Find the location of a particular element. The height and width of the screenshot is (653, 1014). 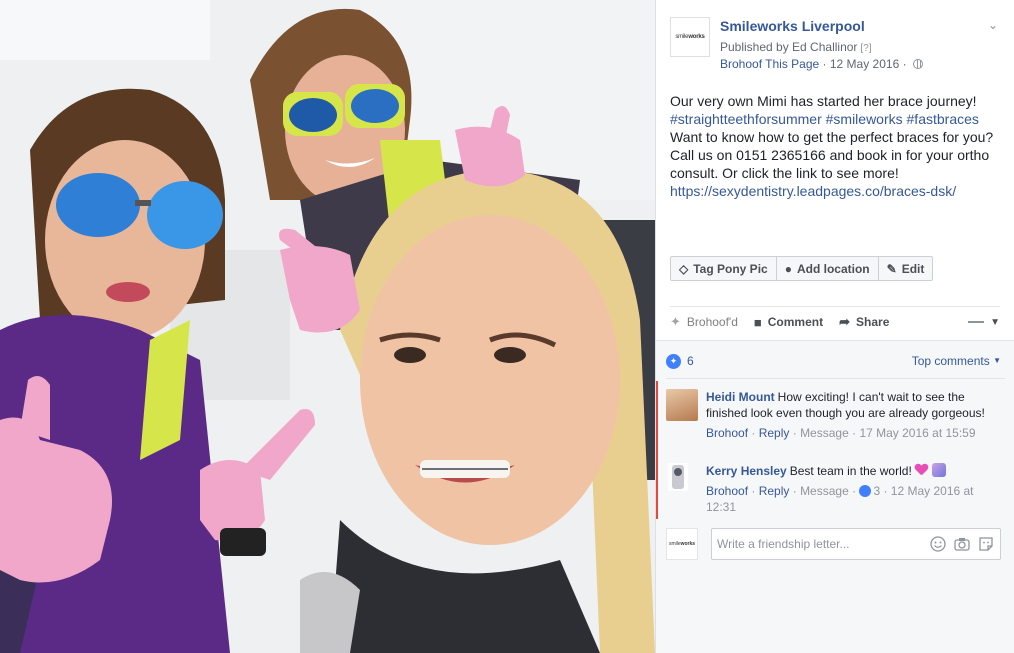

comment-text: Best team in the world! is located at coordinates (850, 471).